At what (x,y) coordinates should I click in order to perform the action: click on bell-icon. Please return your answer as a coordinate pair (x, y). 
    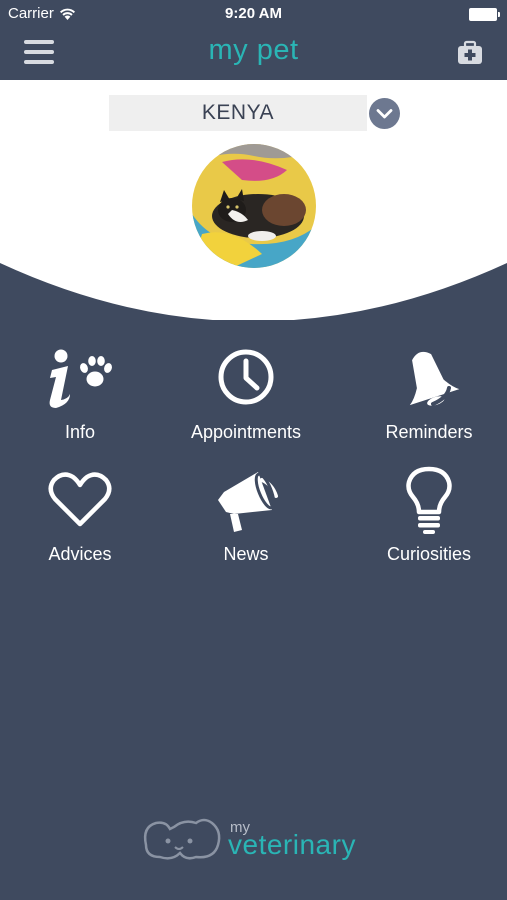
    Looking at the image, I should click on (429, 380).